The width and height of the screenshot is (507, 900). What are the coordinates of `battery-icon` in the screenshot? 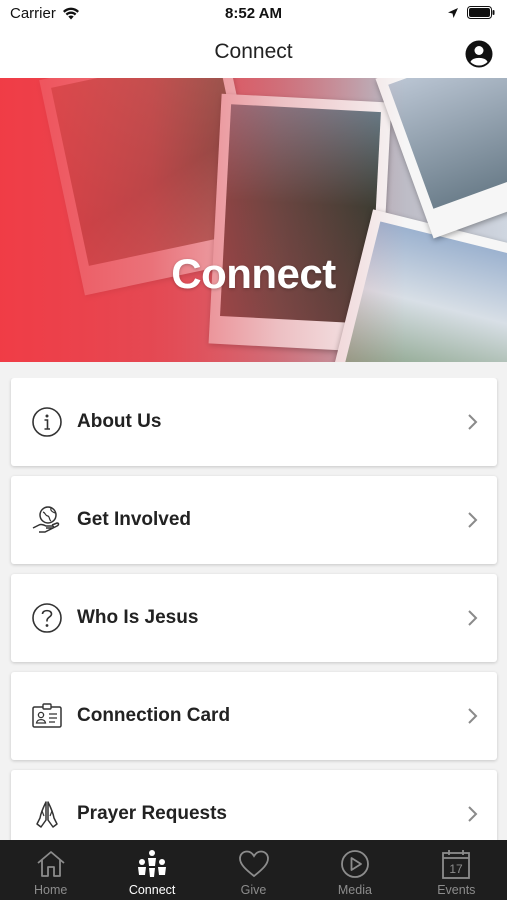 It's located at (481, 12).